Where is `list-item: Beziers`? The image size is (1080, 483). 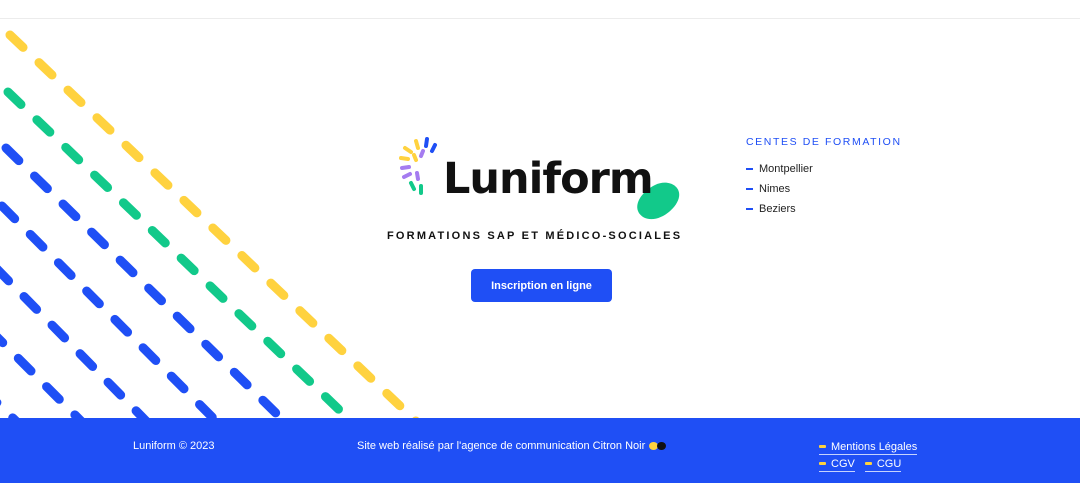 list-item: Beziers is located at coordinates (824, 209).